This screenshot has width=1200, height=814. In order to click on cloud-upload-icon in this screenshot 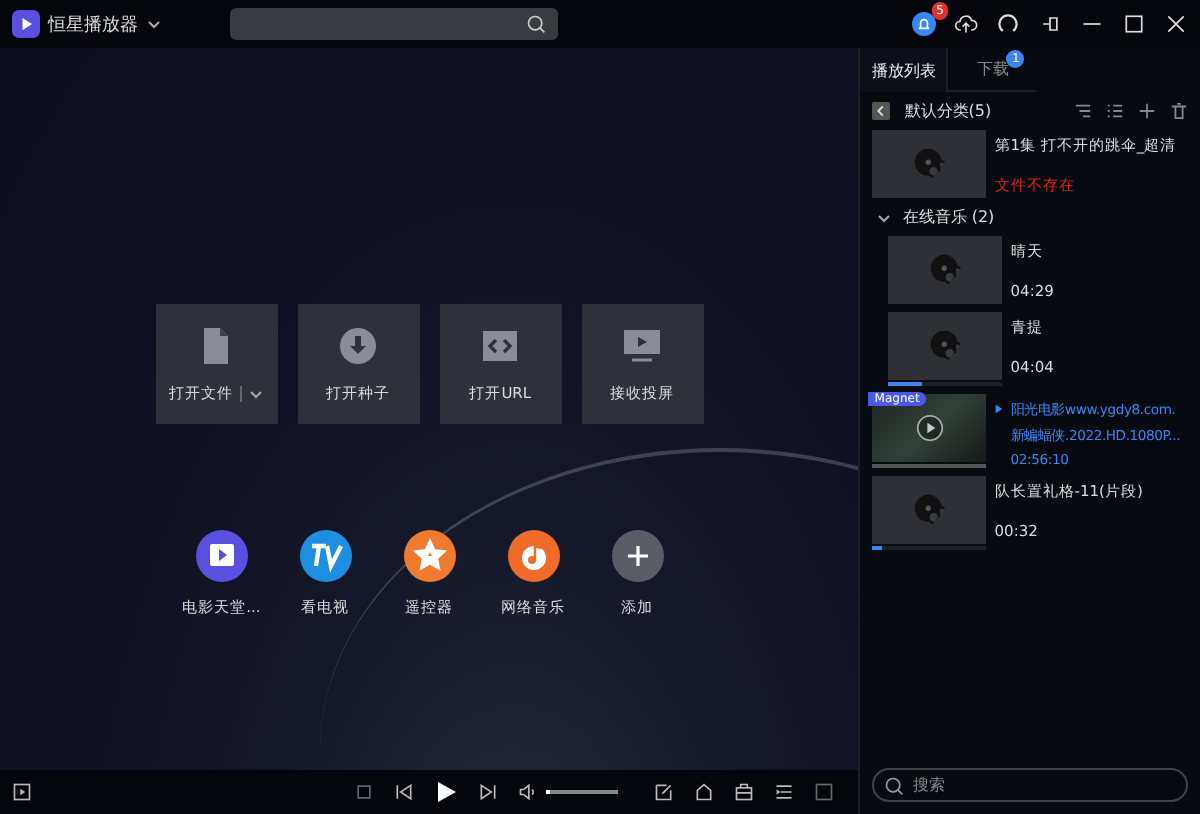, I will do `click(966, 24)`.